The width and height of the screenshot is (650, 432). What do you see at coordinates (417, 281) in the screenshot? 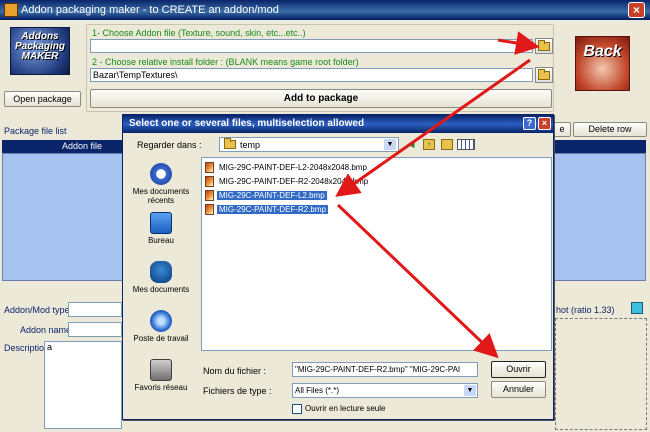
I see `arrow-to-open-button` at bounding box center [417, 281].